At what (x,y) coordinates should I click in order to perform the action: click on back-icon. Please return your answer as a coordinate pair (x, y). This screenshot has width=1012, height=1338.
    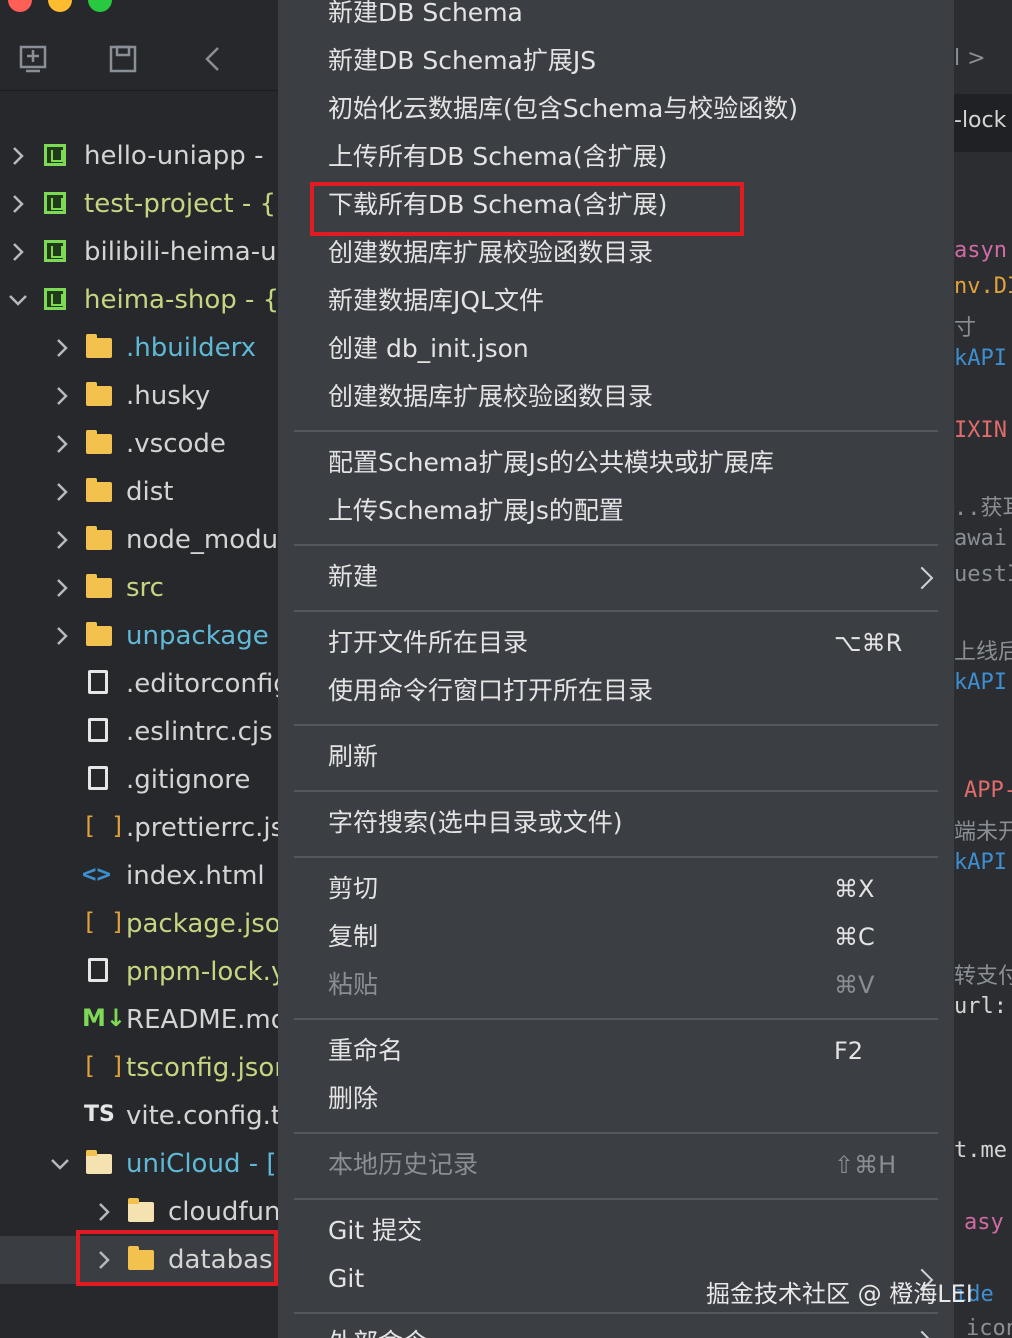
    Looking at the image, I should click on (213, 59).